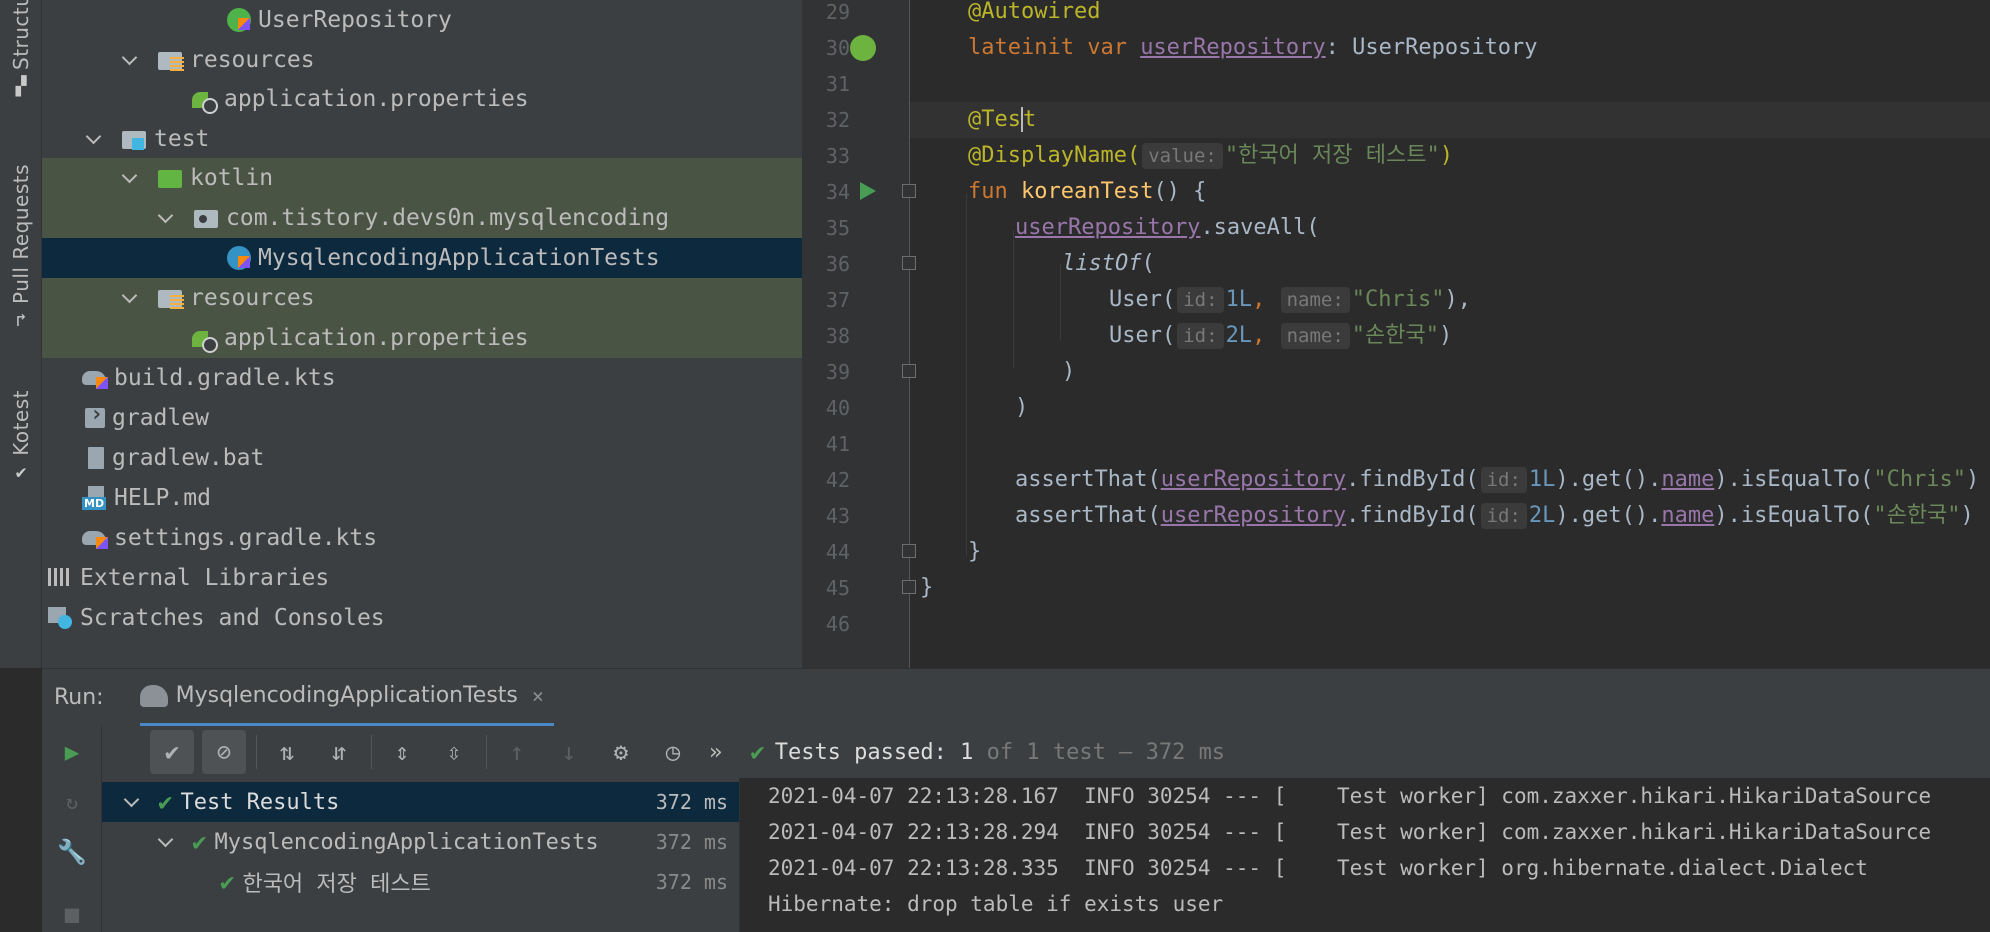 The height and width of the screenshot is (932, 1990). Describe the element at coordinates (1259, 299) in the screenshot. I see `code-token: ,` at that location.